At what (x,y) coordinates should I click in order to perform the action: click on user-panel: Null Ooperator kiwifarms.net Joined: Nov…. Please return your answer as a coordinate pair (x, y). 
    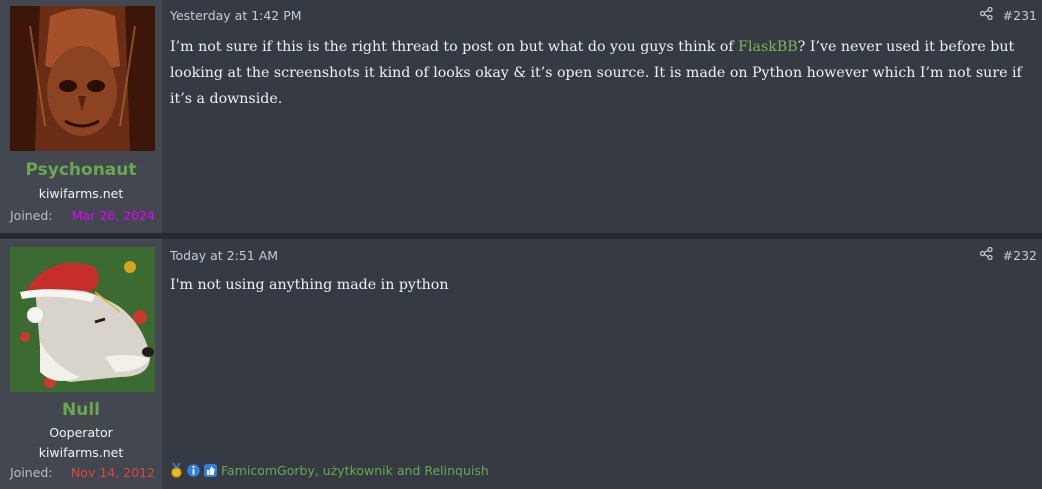
    Looking at the image, I should click on (81, 364).